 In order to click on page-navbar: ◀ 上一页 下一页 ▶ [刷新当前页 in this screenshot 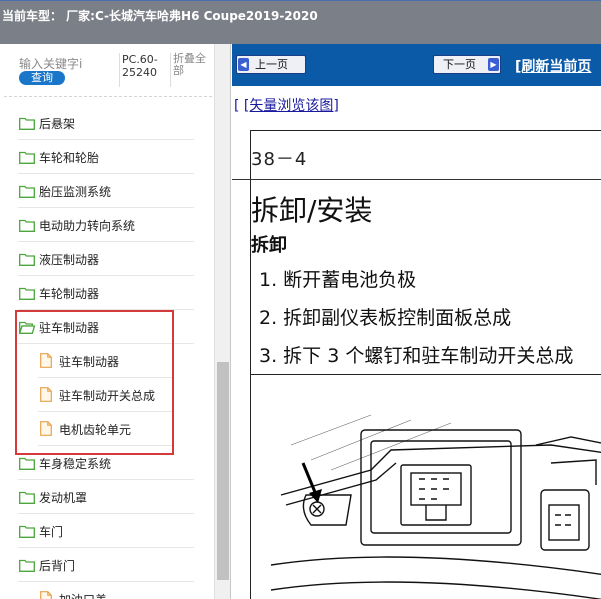, I will do `click(416, 65)`.